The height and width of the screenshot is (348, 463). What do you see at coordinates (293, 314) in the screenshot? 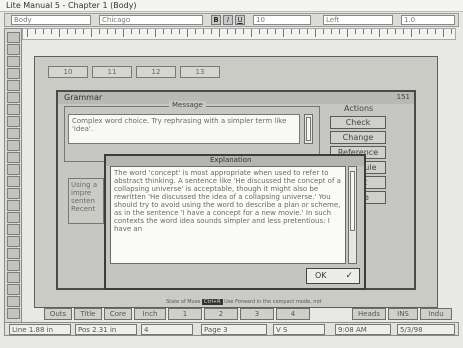
I see `bottom-tab: 4` at bounding box center [293, 314].